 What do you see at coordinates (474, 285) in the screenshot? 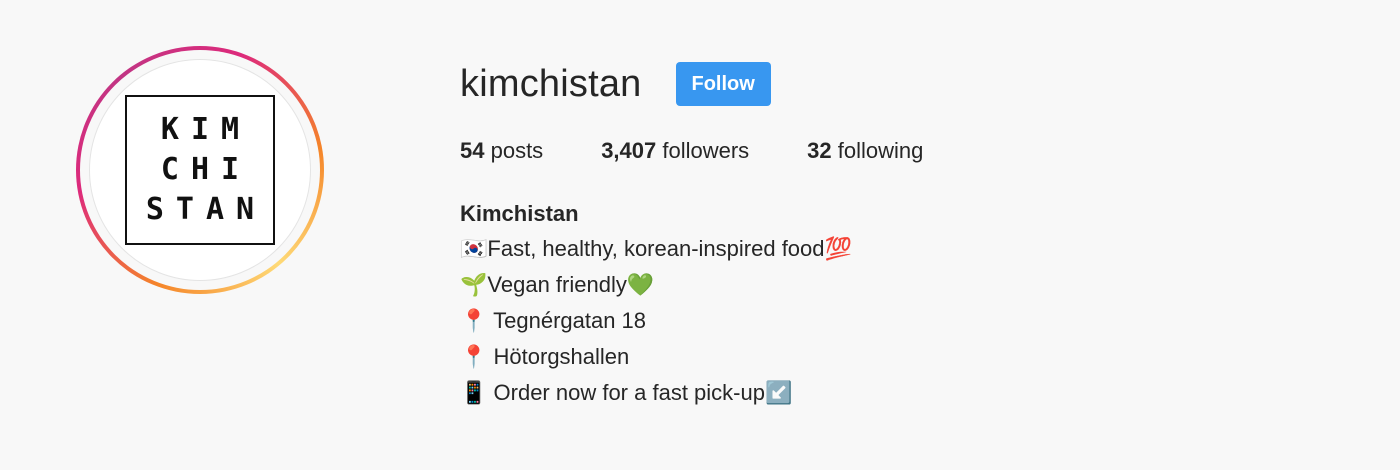
I see `seedling-icon: 🌱` at bounding box center [474, 285].